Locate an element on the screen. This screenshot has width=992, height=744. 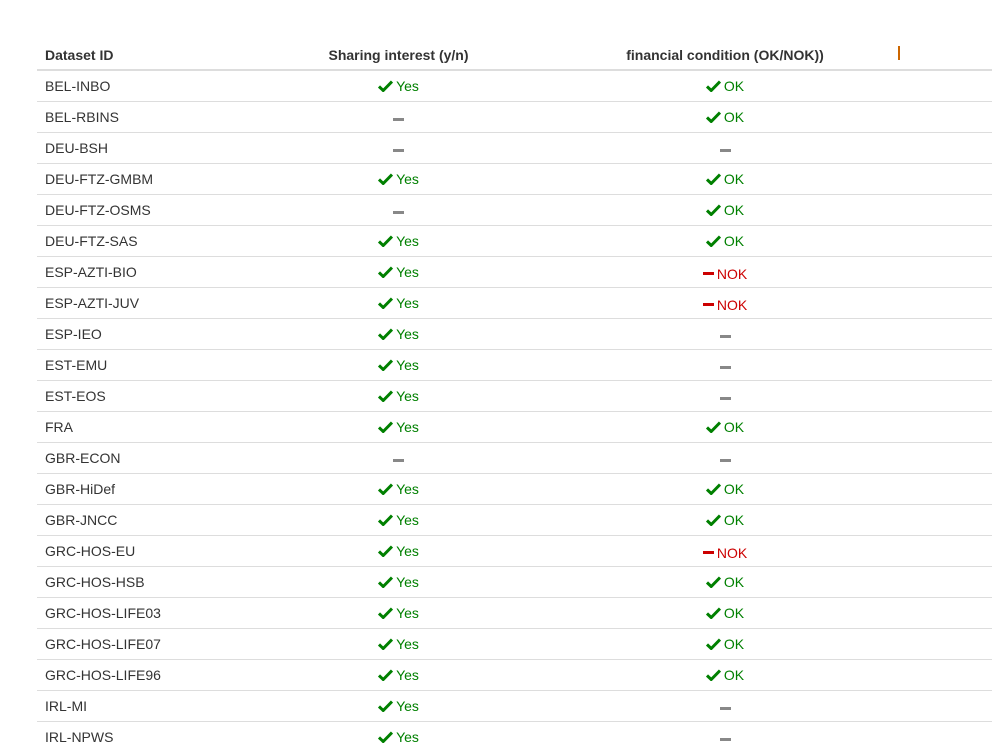
dataset-id-cell: GBR-JNCC is located at coordinates (137, 520).